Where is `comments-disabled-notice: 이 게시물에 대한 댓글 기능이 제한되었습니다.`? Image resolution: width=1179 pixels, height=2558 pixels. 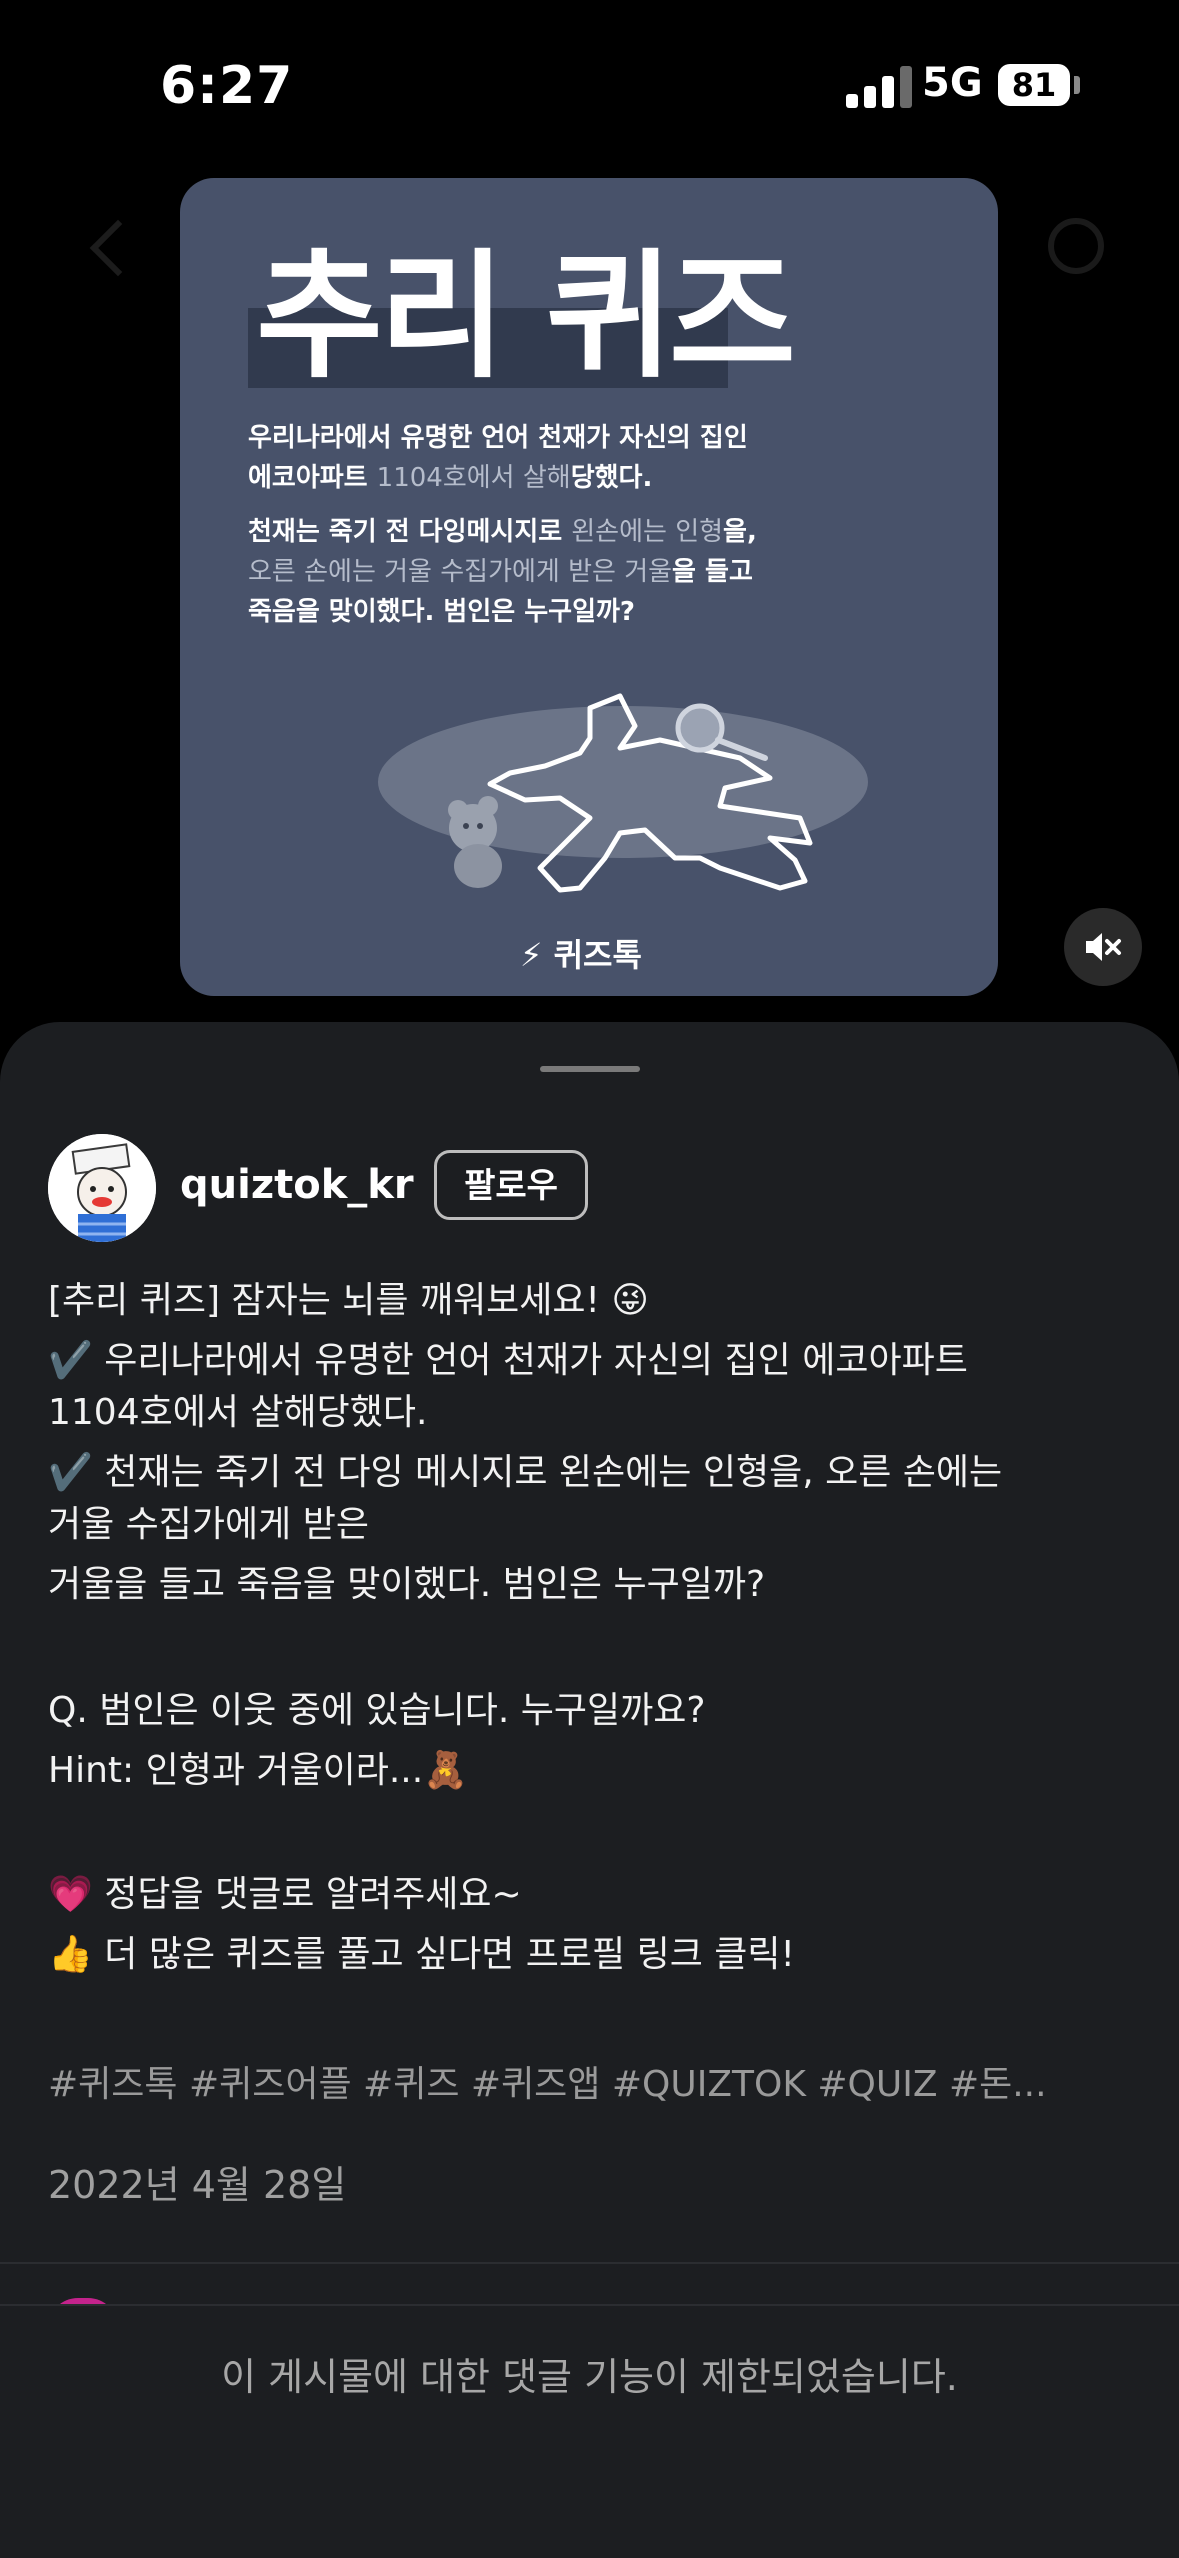 comments-disabled-notice: 이 게시물에 대한 댓글 기능이 제한되었습니다. is located at coordinates (589, 2377).